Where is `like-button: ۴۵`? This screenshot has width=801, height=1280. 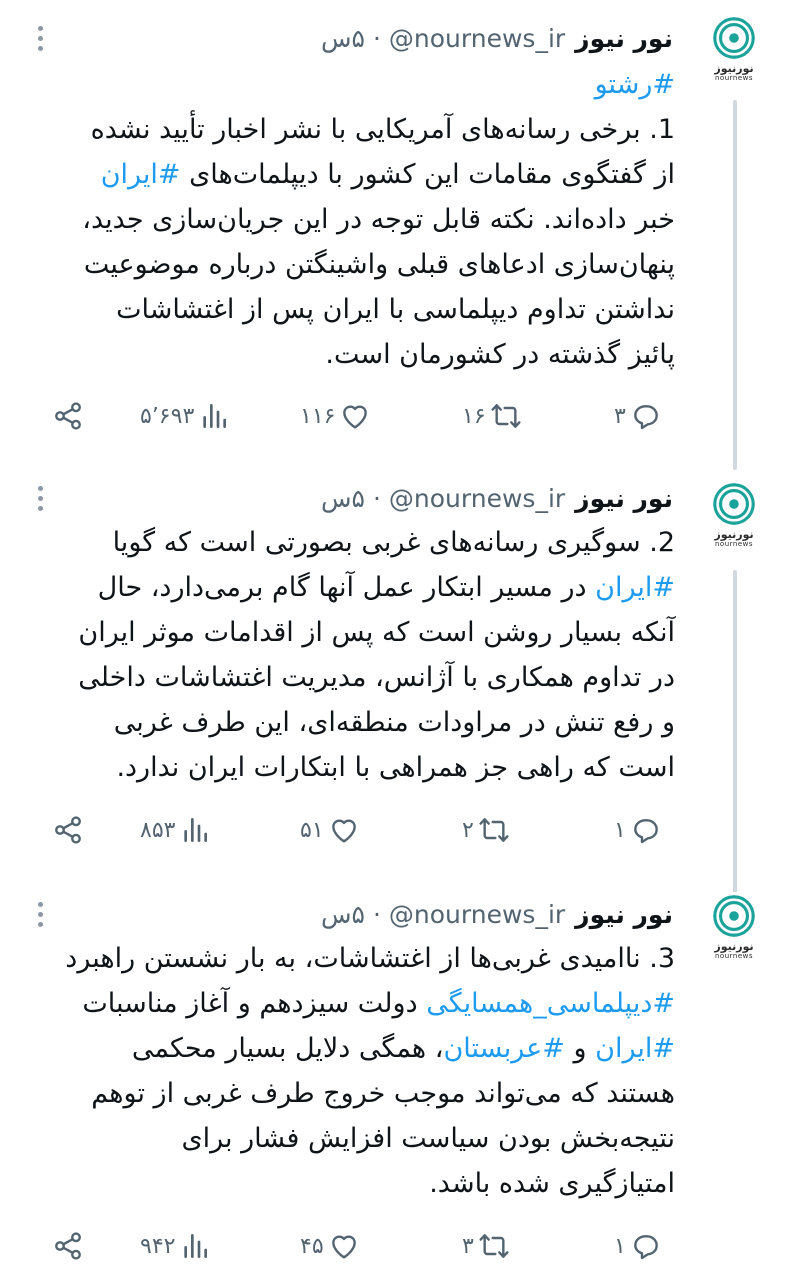 like-button: ۴۵ is located at coordinates (330, 1246).